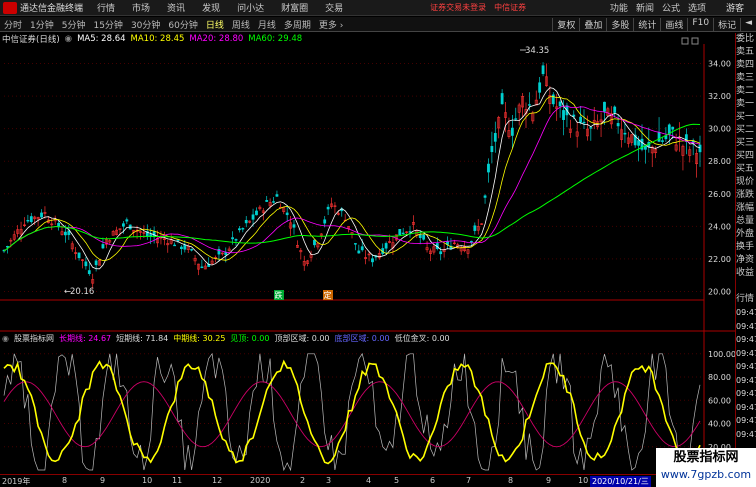 The height and width of the screenshot is (487, 756). Describe the element at coordinates (101, 39) in the screenshot. I see `legend-ma5: MA5: 28.64` at that location.